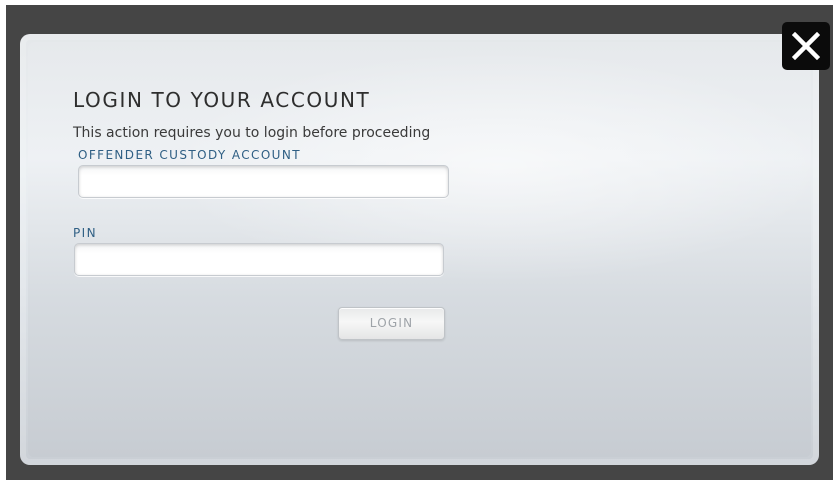 The image size is (833, 480). What do you see at coordinates (222, 100) in the screenshot?
I see `dialog-title: LOGIN TO YOUR ACCOUNT` at bounding box center [222, 100].